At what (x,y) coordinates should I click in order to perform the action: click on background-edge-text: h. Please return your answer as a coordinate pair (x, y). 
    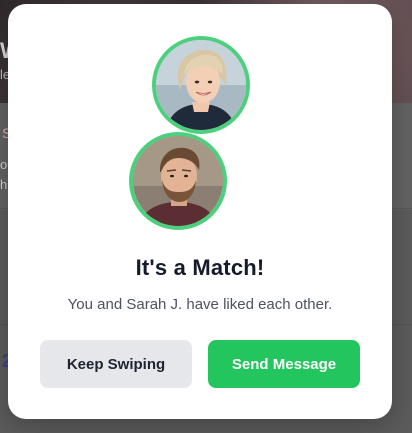
    Looking at the image, I should click on (4, 184).